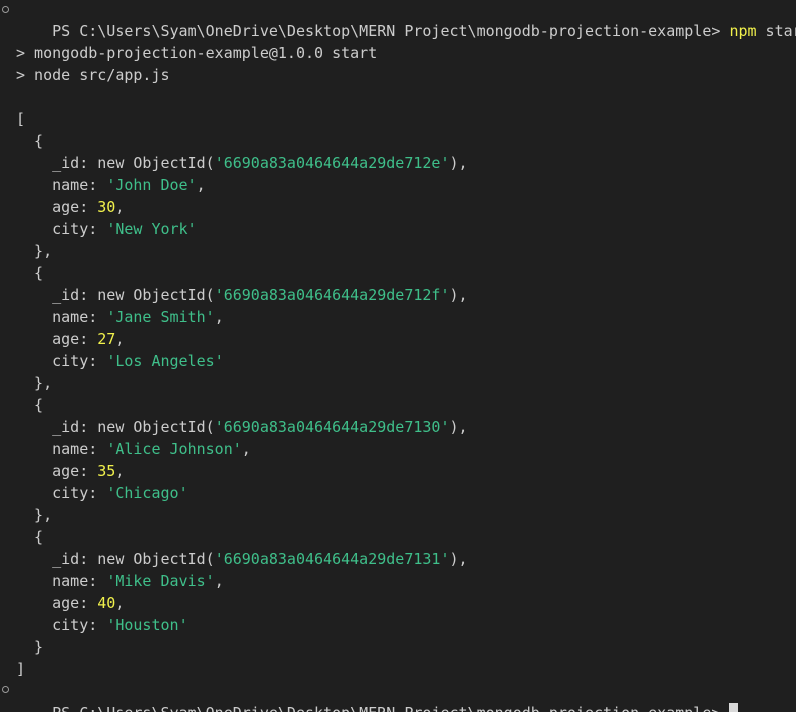 The image size is (796, 712). What do you see at coordinates (151, 229) in the screenshot?
I see `record-city: New York` at bounding box center [151, 229].